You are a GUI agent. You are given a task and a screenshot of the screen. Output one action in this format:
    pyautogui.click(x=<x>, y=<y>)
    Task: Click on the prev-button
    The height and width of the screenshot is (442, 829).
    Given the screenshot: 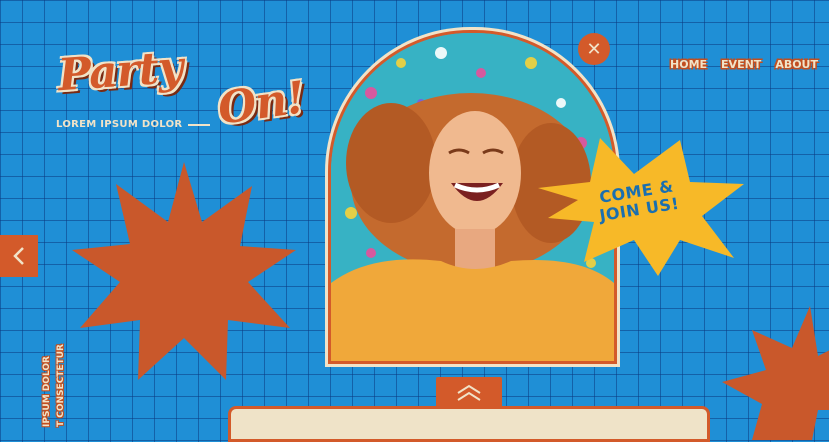 What is the action you would take?
    pyautogui.click(x=19, y=256)
    